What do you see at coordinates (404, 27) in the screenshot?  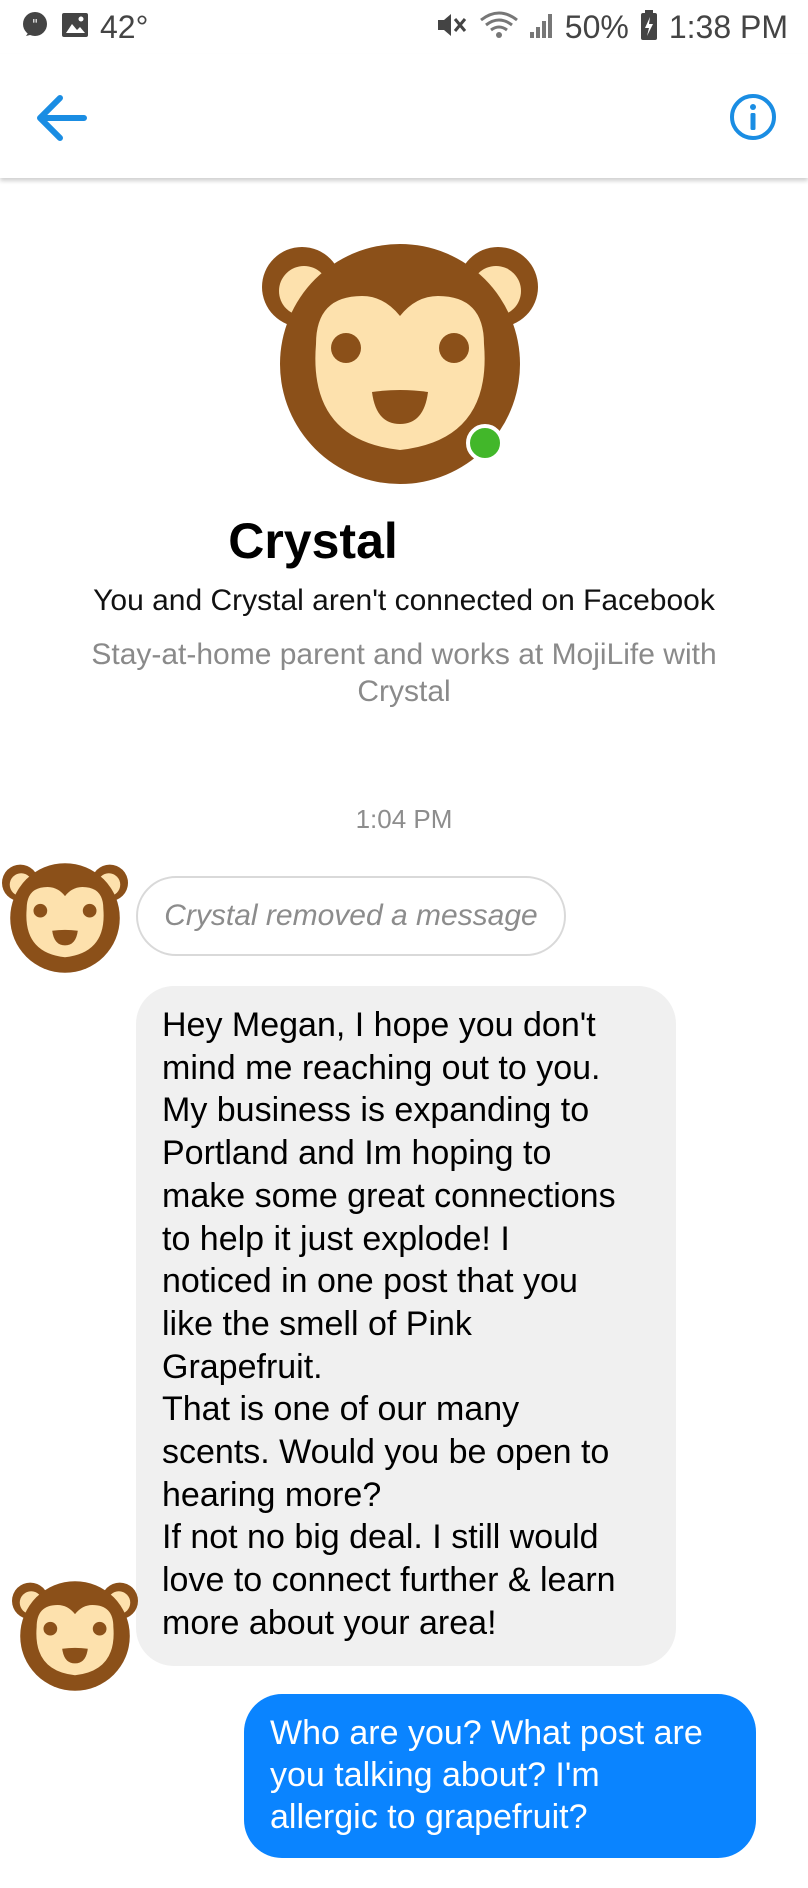 I see `status-bar: " 42° 50% 1:38 PM` at bounding box center [404, 27].